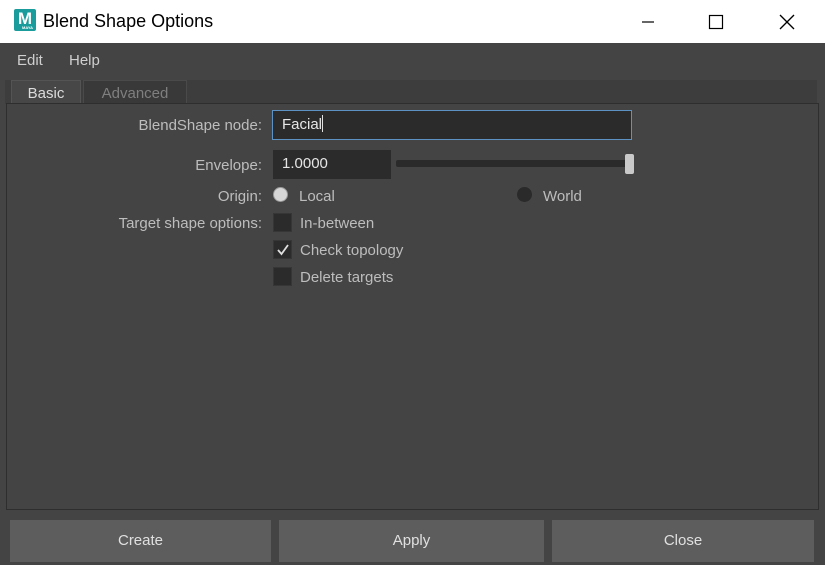 The height and width of the screenshot is (565, 825). I want to click on menu-edit: Edit, so click(30, 60).